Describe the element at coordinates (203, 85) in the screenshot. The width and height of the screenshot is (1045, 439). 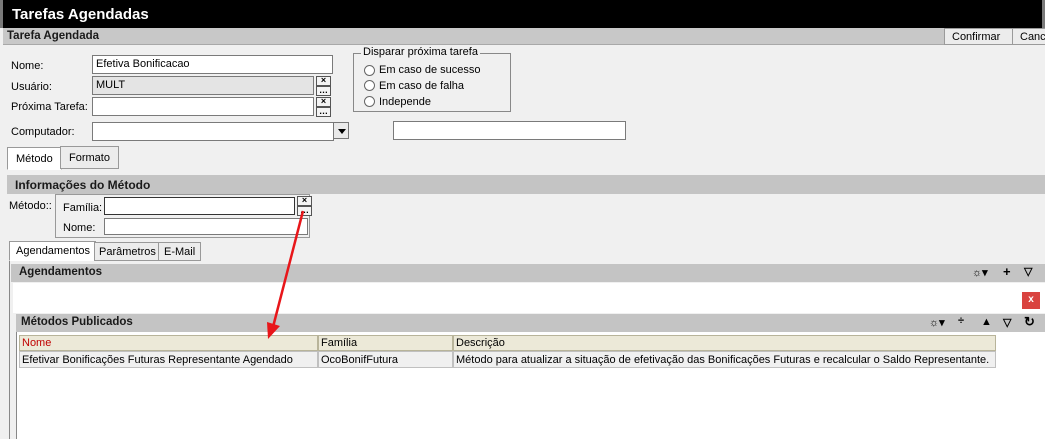
I see `usuario-input: MULT` at that location.